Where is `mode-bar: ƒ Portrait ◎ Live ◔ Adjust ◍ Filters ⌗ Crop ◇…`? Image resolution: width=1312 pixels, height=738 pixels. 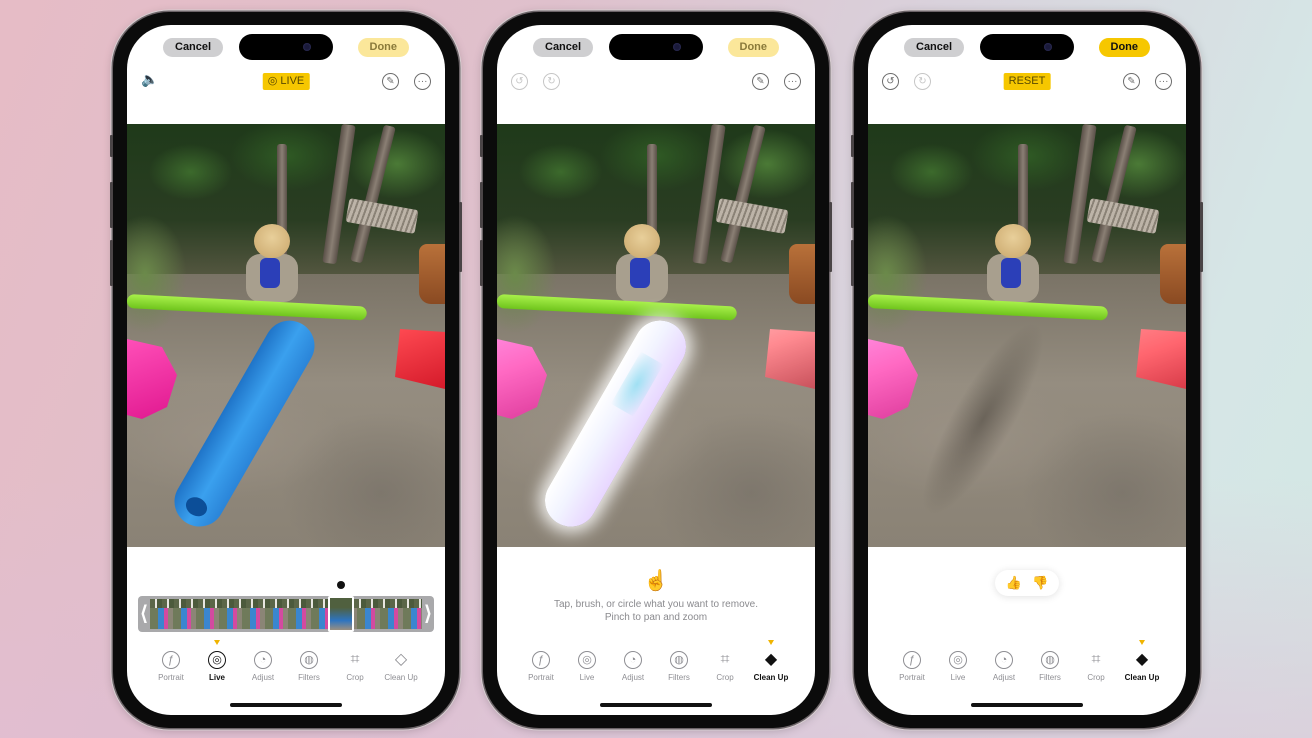 mode-bar: ƒ Portrait ◎ Live ◔ Adjust ◍ Filters ⌗ Crop ◇… is located at coordinates (286, 662).